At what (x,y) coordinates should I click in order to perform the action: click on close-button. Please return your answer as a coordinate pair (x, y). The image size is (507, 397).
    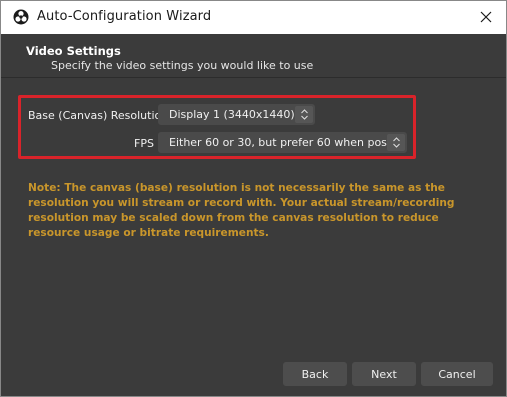
    Looking at the image, I should click on (486, 17).